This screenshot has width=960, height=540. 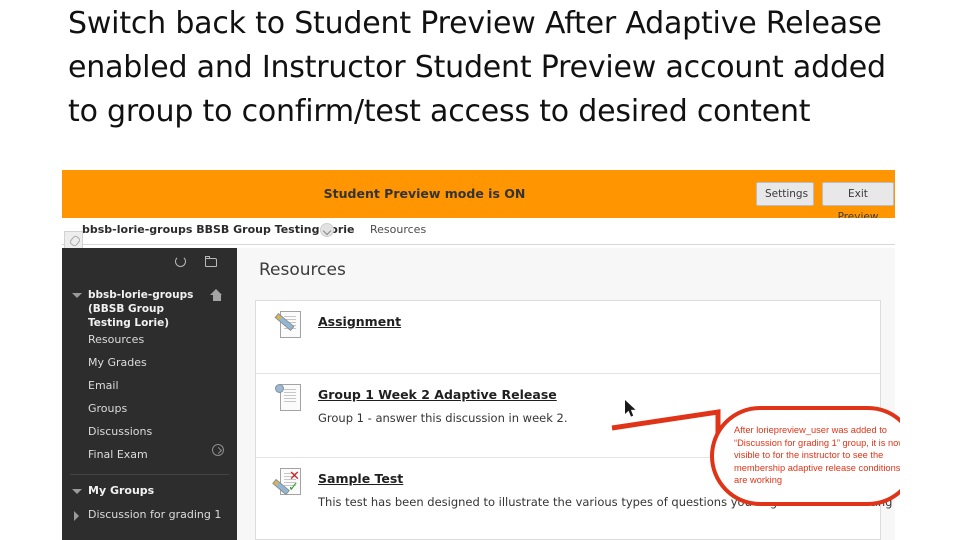 I want to click on content-heading: Resources, so click(x=302, y=270).